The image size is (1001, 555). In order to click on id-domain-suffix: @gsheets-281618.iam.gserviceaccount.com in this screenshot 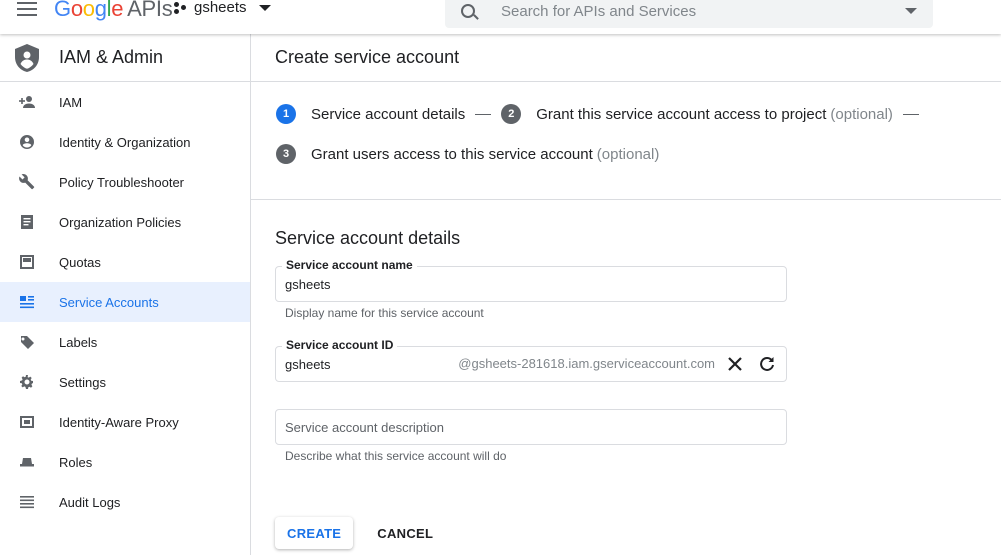, I will do `click(586, 363)`.